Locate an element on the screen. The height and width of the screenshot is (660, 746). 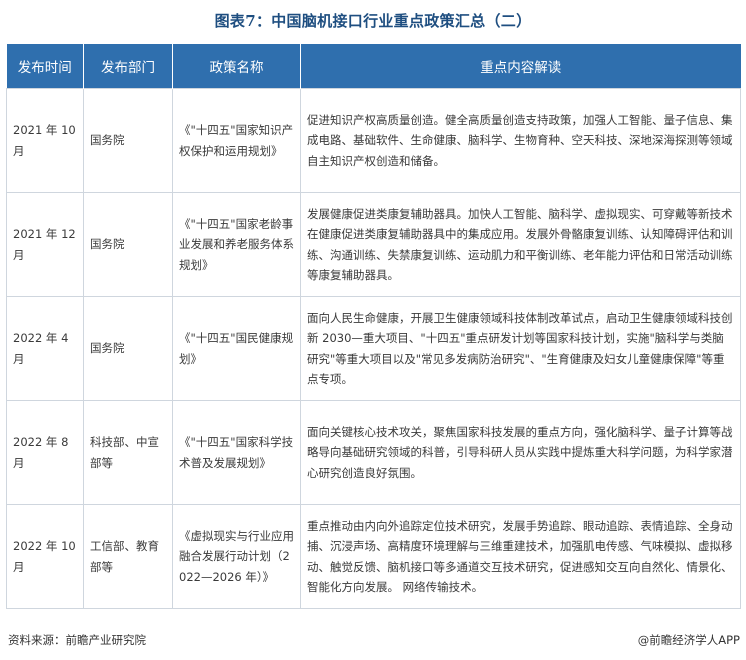
cell-policy-name: 《"十四五"国民健康规划》 is located at coordinates (236, 348).